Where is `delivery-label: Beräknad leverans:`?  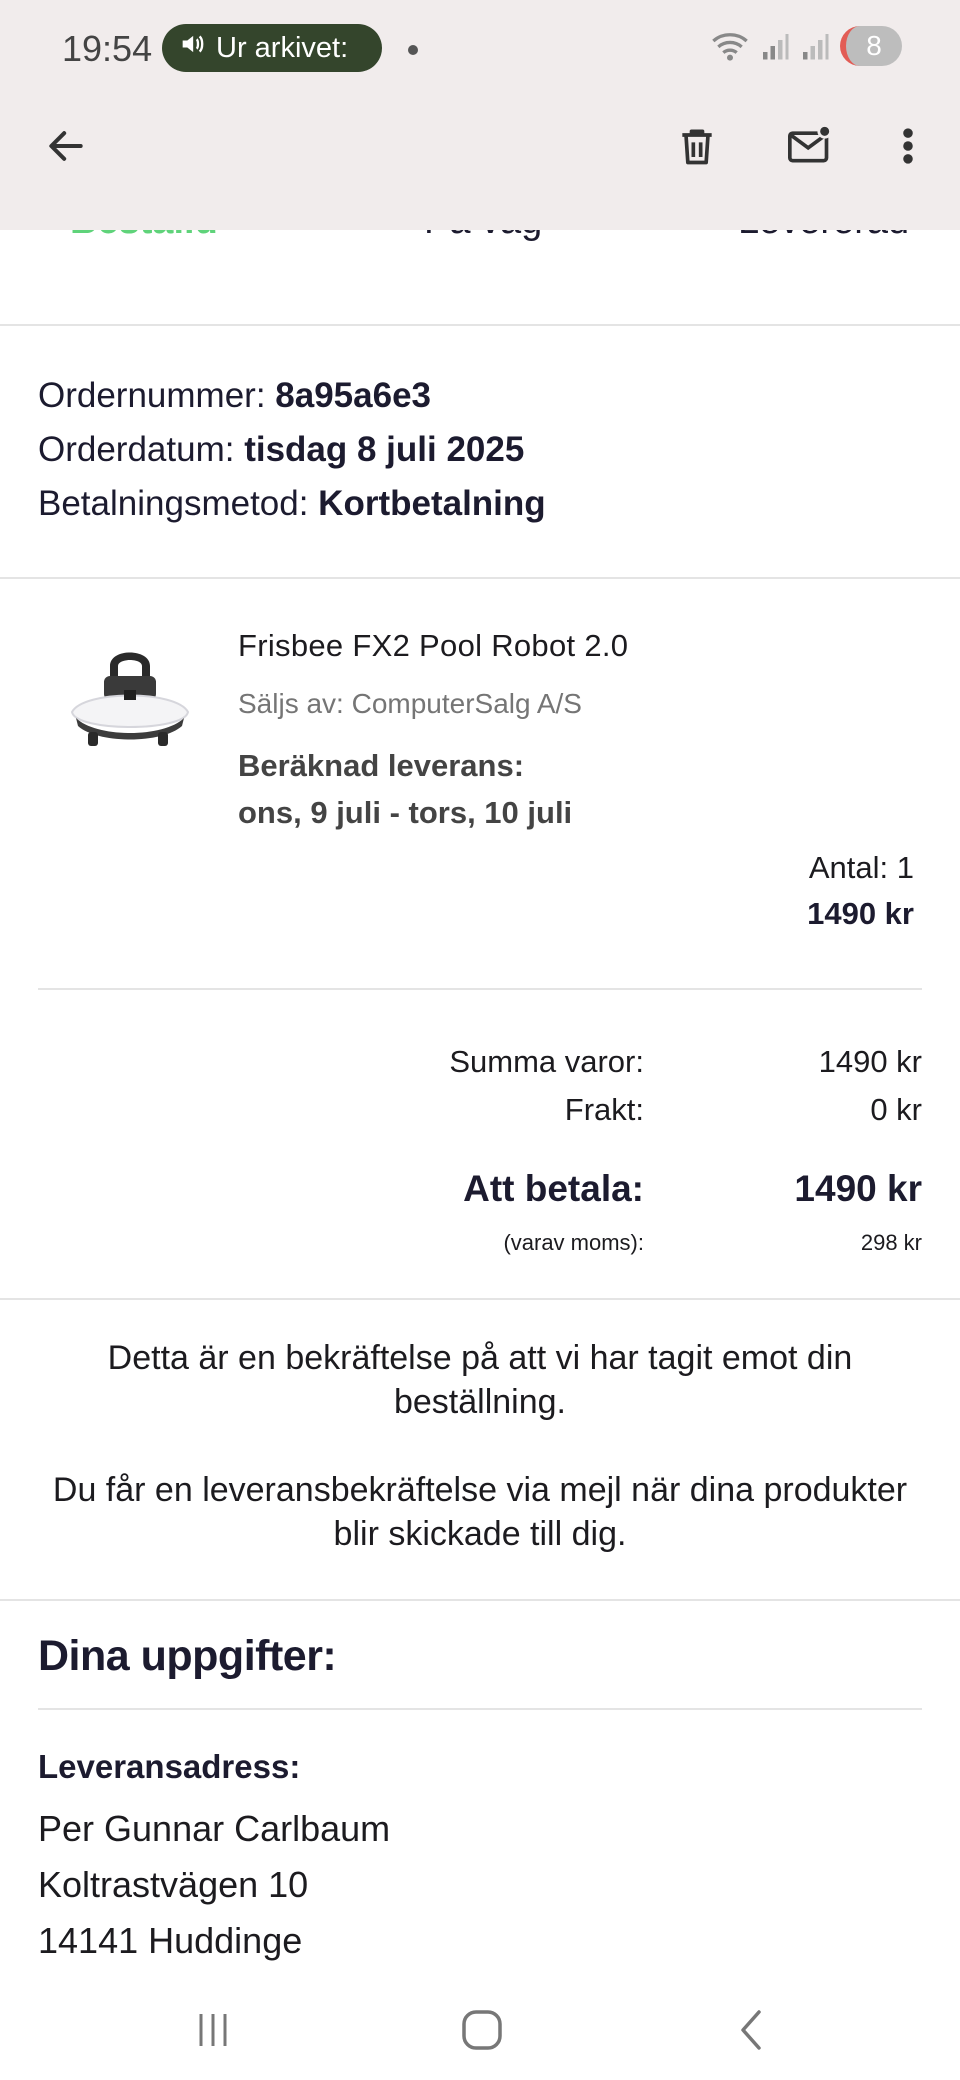
delivery-label: Beräknad leverans: is located at coordinates (381, 765).